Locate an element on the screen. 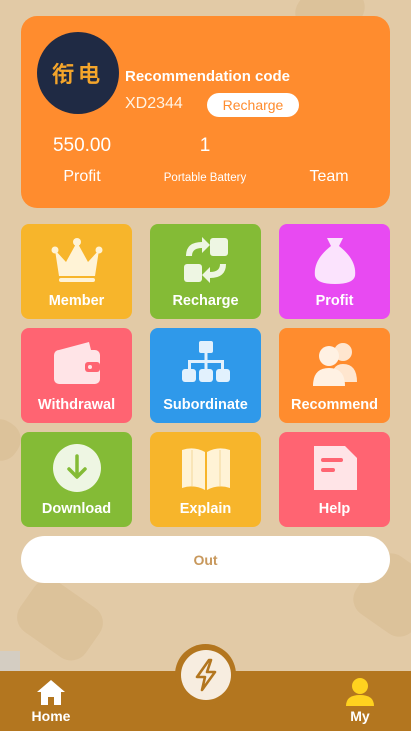  tile-withdrawal: Withdrawal is located at coordinates (76, 375).